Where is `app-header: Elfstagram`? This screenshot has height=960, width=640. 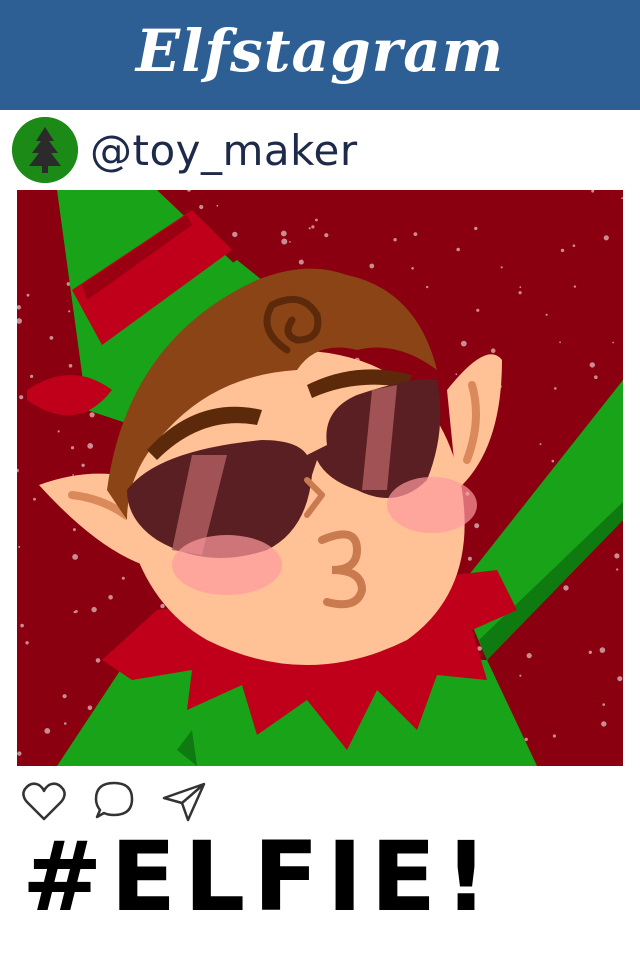 app-header: Elfstagram is located at coordinates (320, 55).